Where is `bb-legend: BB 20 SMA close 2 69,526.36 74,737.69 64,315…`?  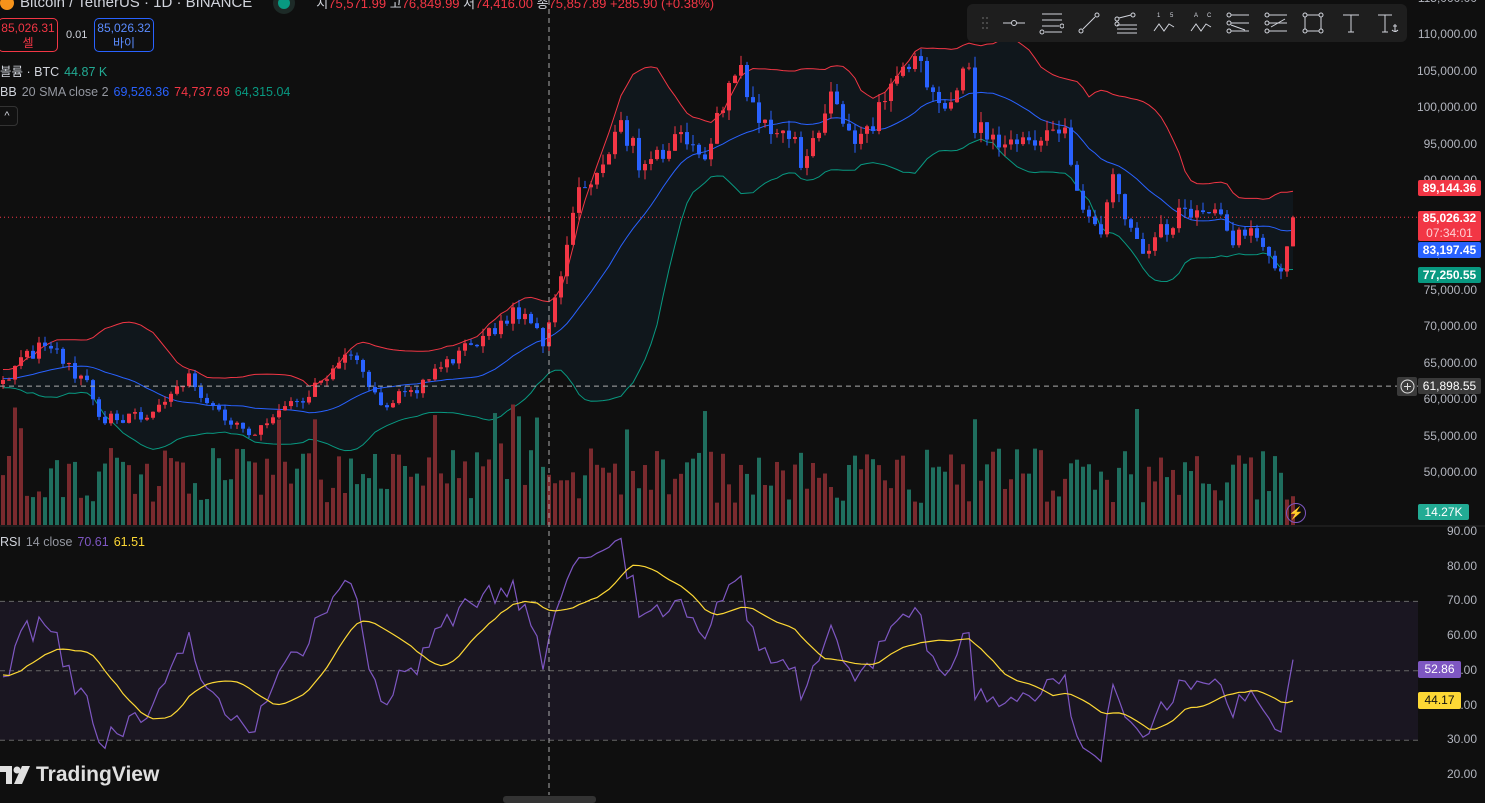 bb-legend: BB 20 SMA close 2 69,526.36 74,737.69 64,315… is located at coordinates (147, 92).